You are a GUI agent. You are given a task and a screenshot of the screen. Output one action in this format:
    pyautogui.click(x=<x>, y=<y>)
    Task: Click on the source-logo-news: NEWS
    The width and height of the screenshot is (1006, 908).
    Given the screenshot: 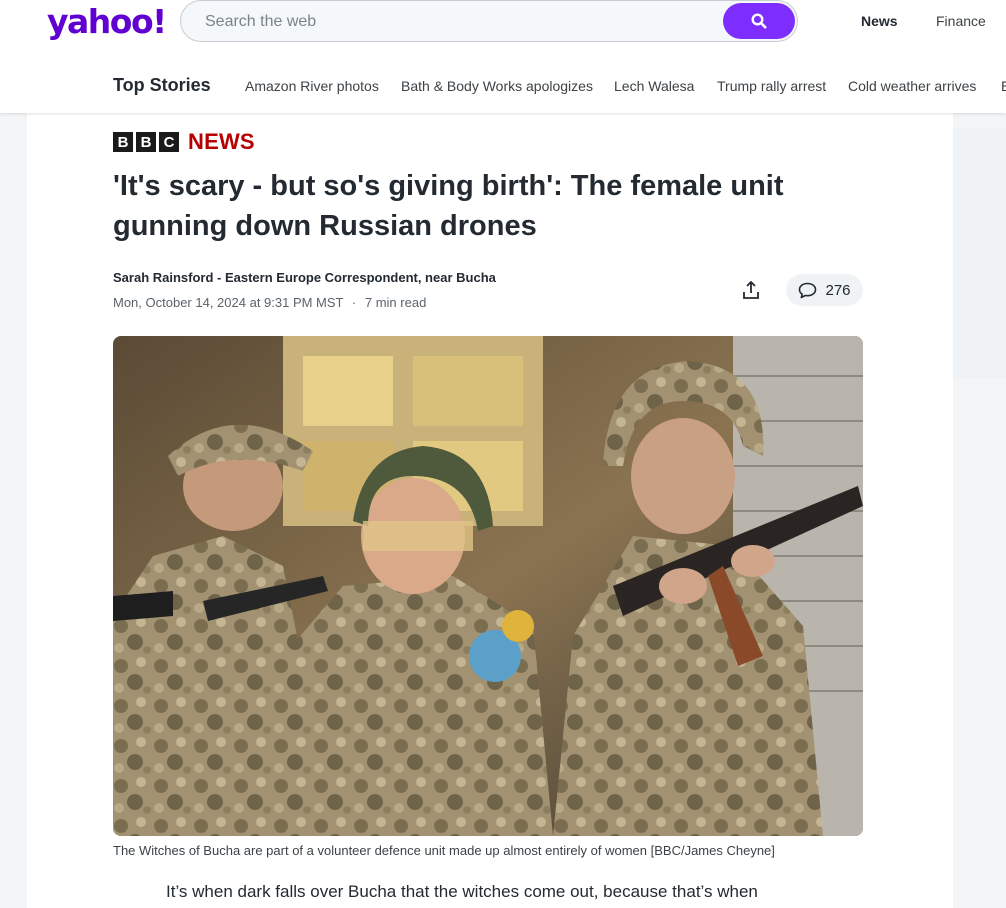 What is the action you would take?
    pyautogui.click(x=221, y=141)
    